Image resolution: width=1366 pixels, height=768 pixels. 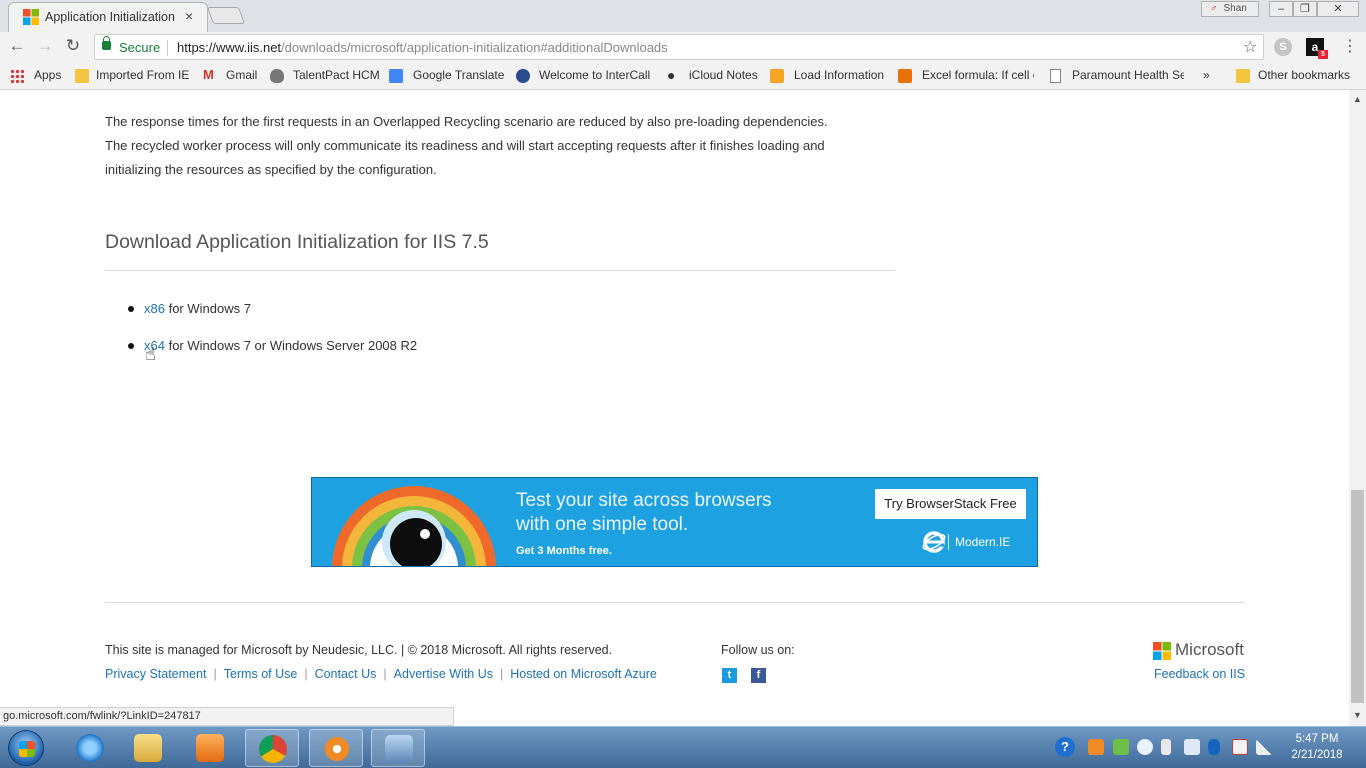 What do you see at coordinates (346, 674) in the screenshot?
I see `contact-us-link: Contact Us` at bounding box center [346, 674].